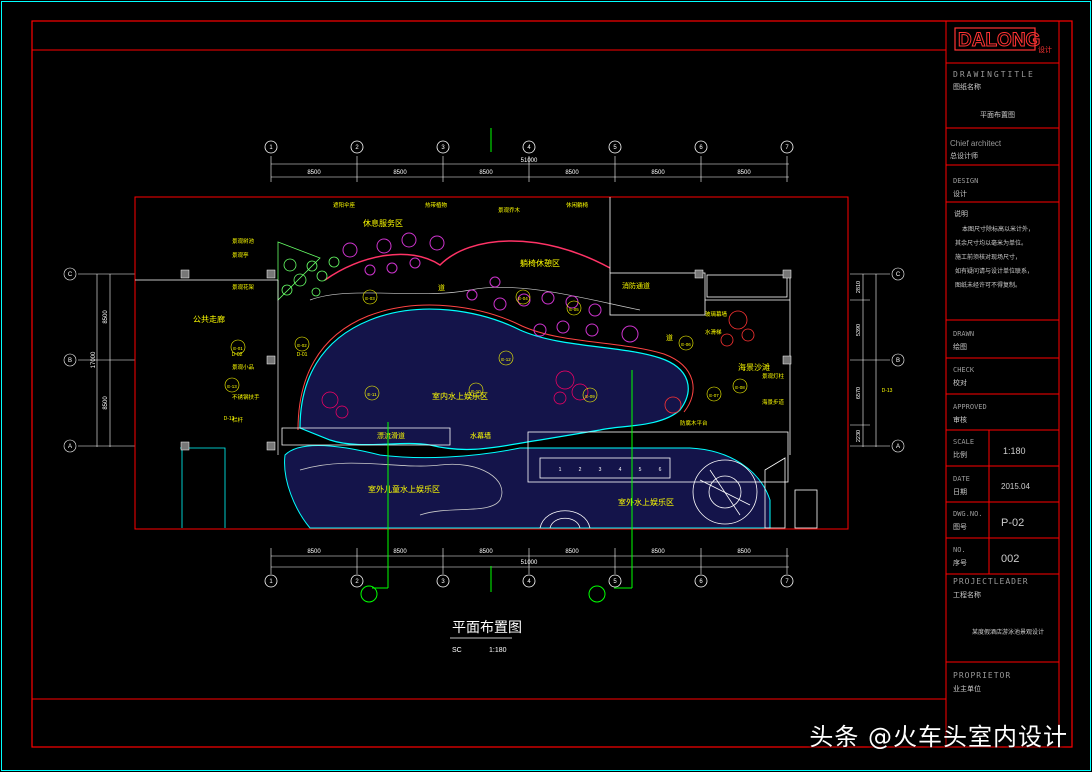 The image size is (1092, 772). What do you see at coordinates (572, 173) in the screenshot?
I see `top-dim-4: 8500` at bounding box center [572, 173].